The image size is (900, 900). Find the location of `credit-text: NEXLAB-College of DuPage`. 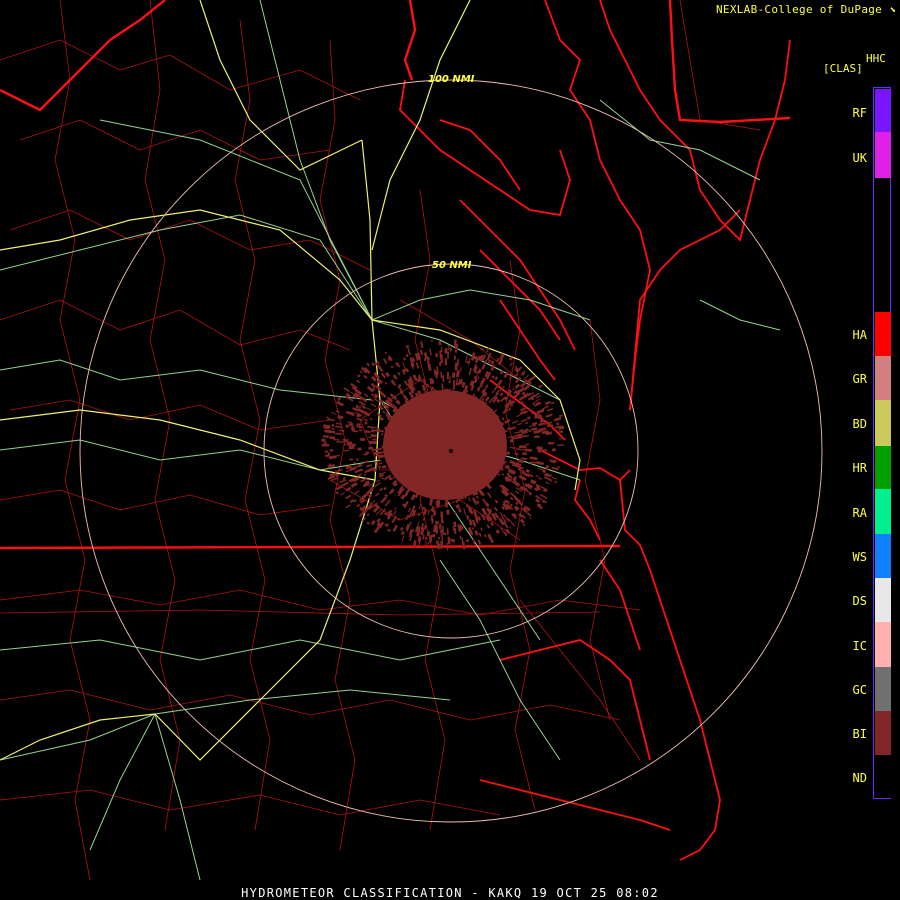

credit-text: NEXLAB-College of DuPage is located at coordinates (799, 9).